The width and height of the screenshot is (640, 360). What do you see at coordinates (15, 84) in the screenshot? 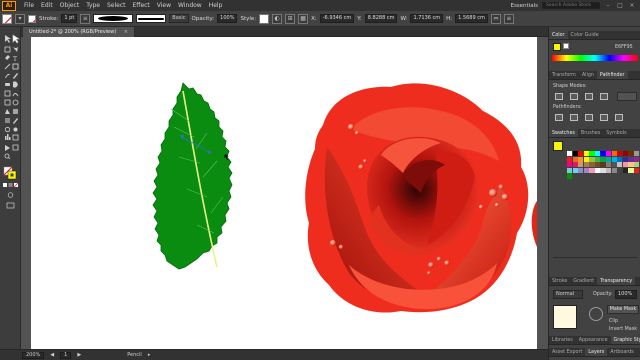
I see `rotate-tool-icon` at bounding box center [15, 84].